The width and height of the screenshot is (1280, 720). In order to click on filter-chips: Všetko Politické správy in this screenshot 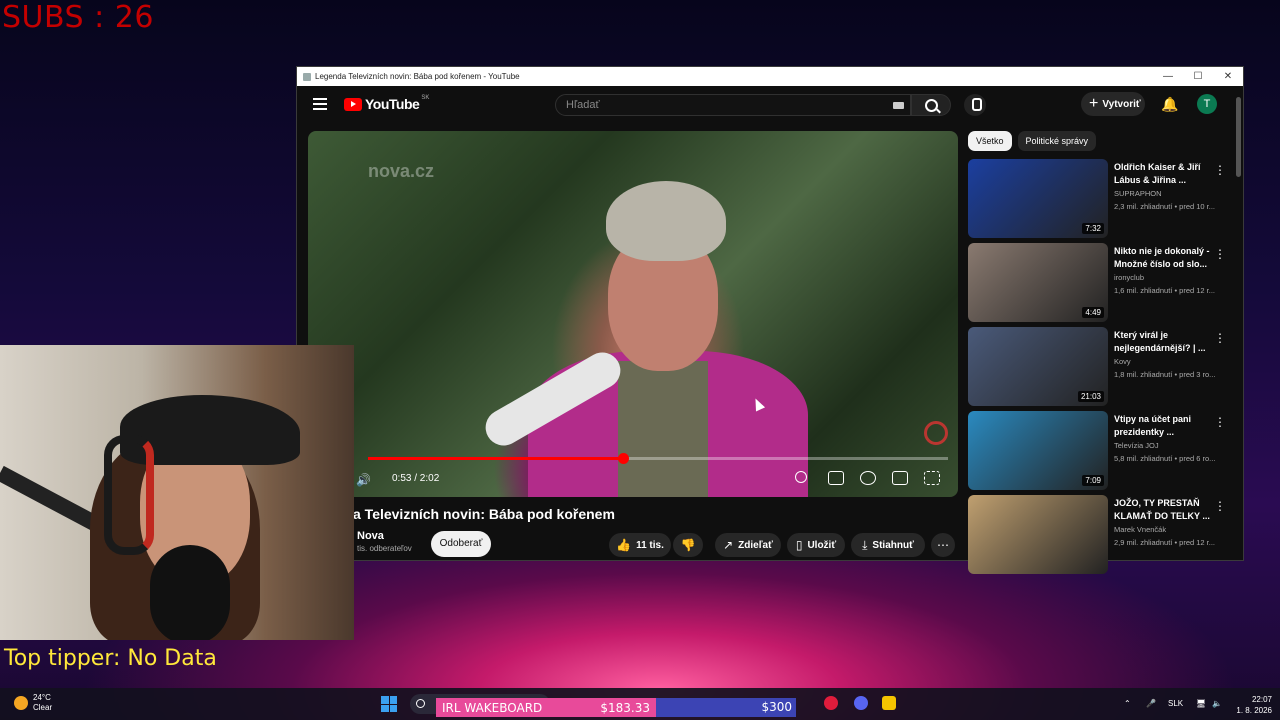, I will do `click(1032, 141)`.